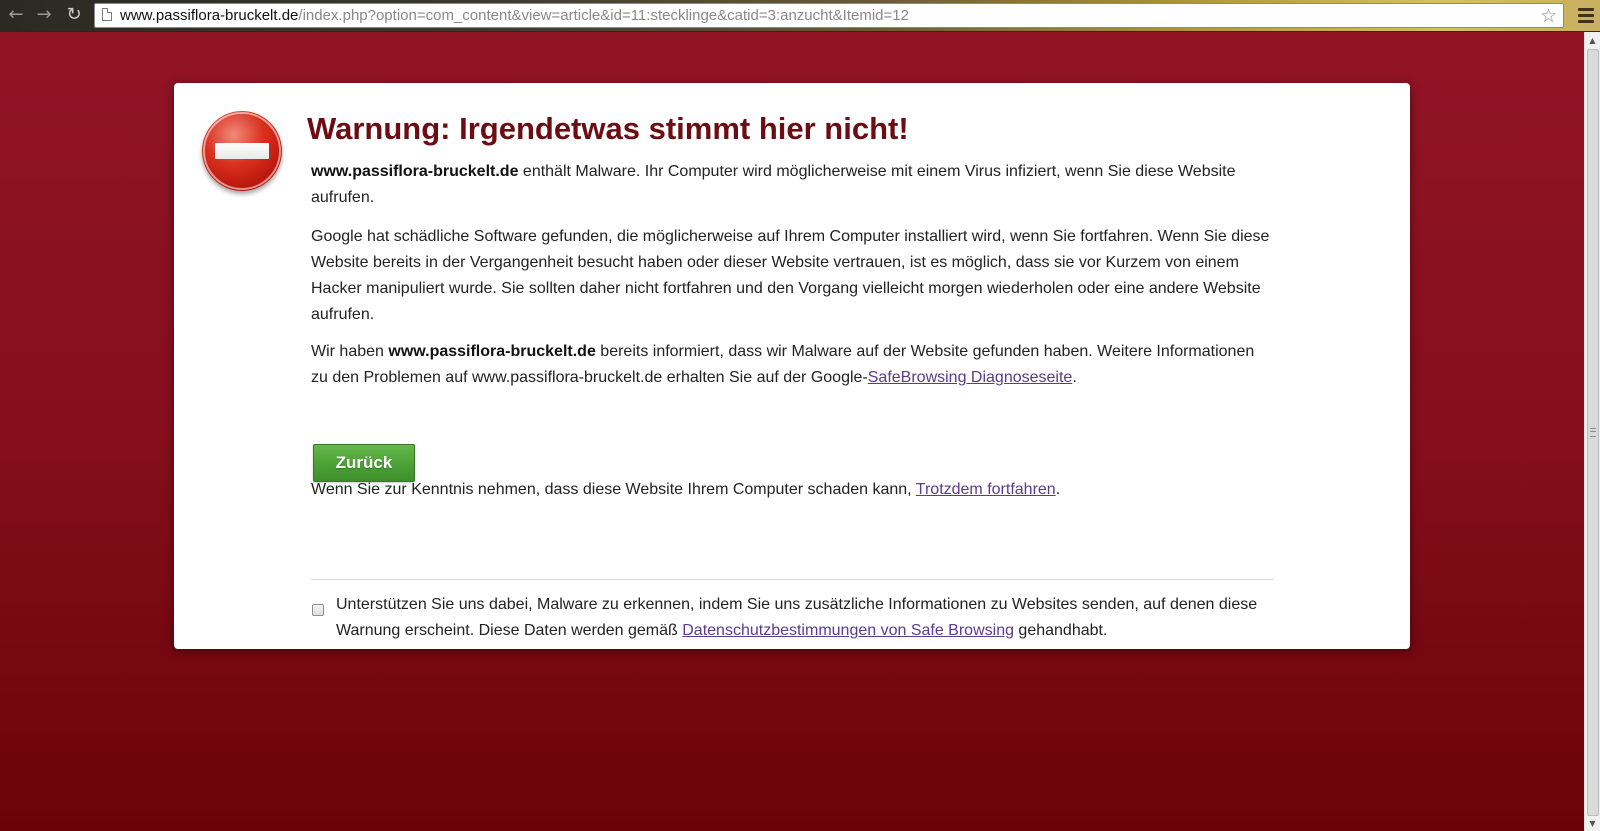 This screenshot has width=1600, height=831. What do you see at coordinates (1592, 40) in the screenshot?
I see `scroll-up-arrow-icon: ▲` at bounding box center [1592, 40].